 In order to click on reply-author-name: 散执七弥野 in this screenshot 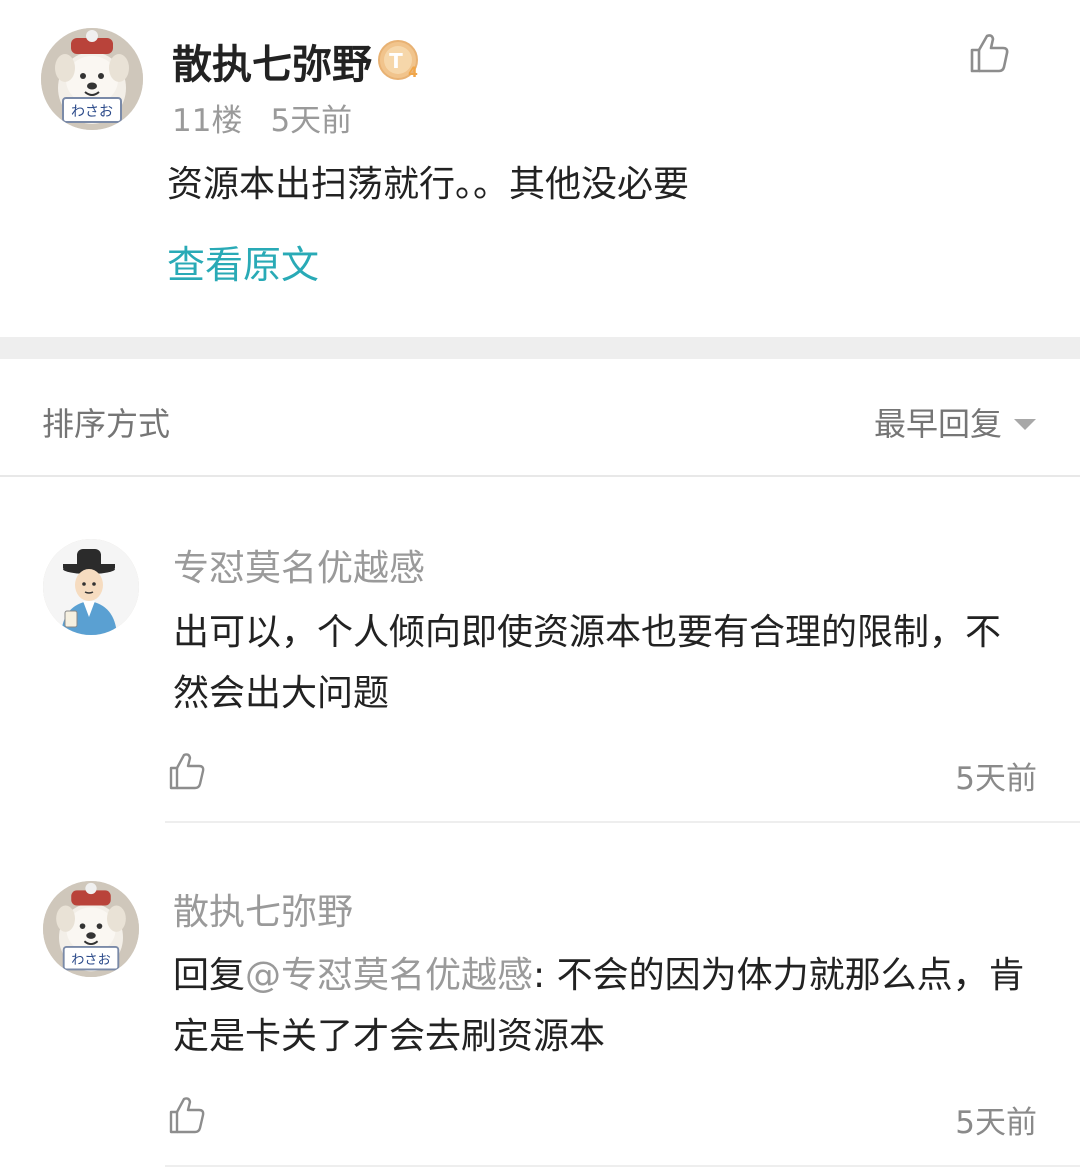, I will do `click(263, 909)`.